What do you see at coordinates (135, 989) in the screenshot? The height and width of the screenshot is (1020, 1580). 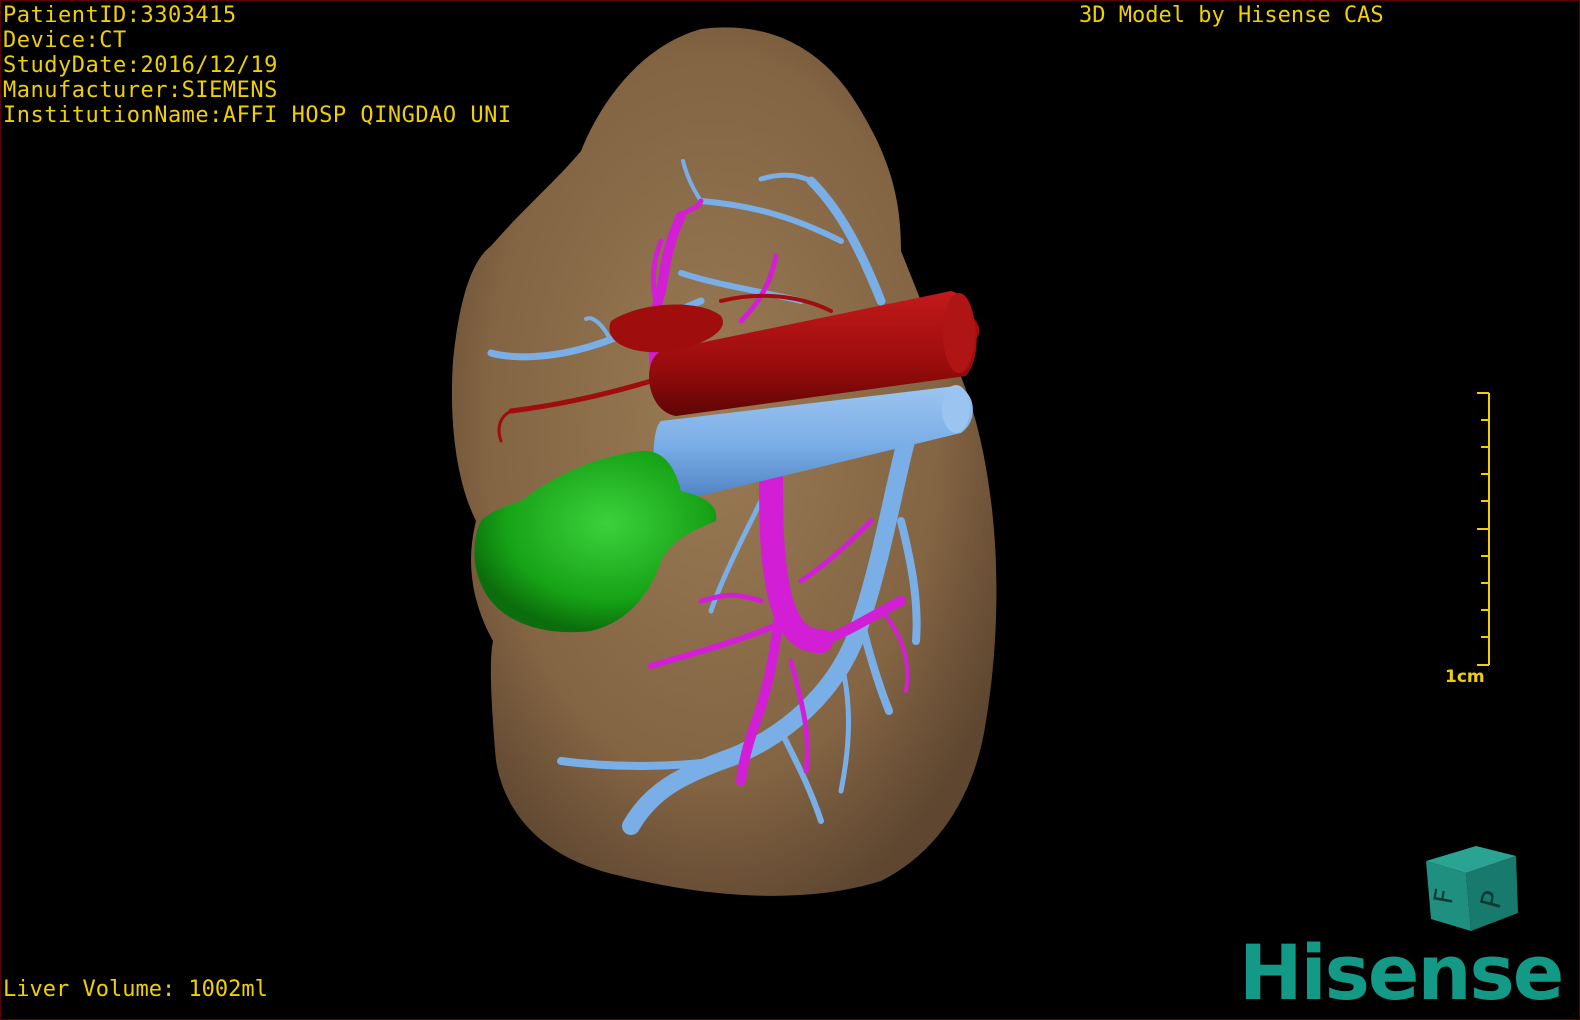 I see `liver-volume: Liver Volume: 1002ml` at bounding box center [135, 989].